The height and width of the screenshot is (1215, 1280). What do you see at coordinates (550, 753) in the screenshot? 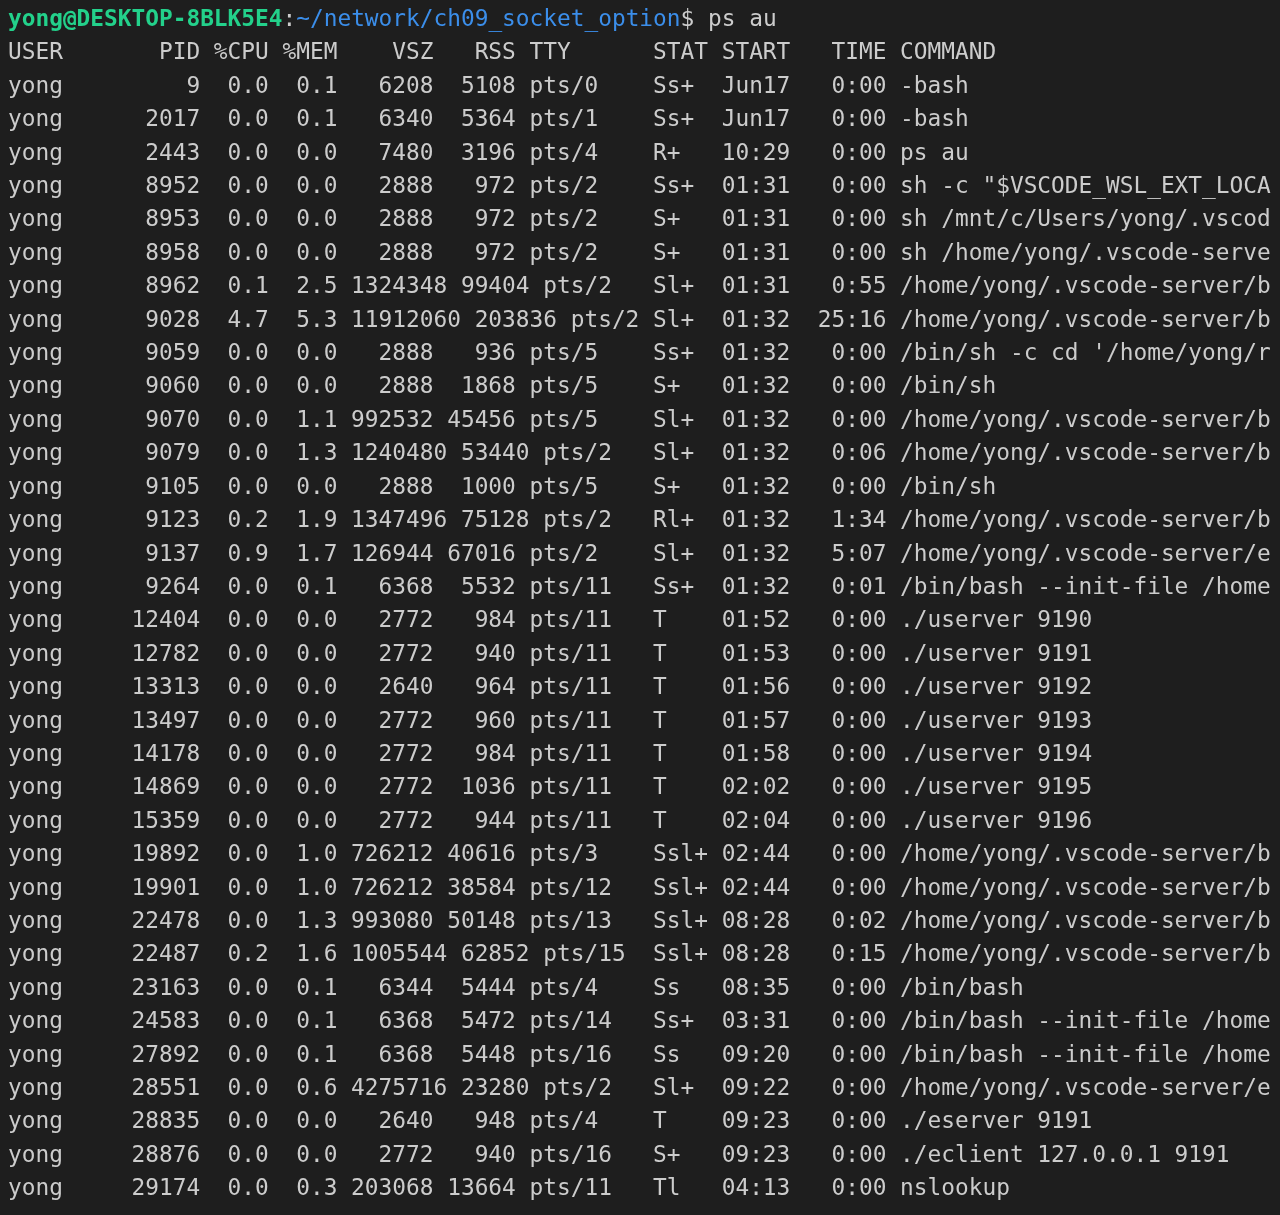
I see `process-line: yong 14178 0.0 0.0 2772 984 pts/11 T 01:58 0:00 ./userver 9194` at bounding box center [550, 753].